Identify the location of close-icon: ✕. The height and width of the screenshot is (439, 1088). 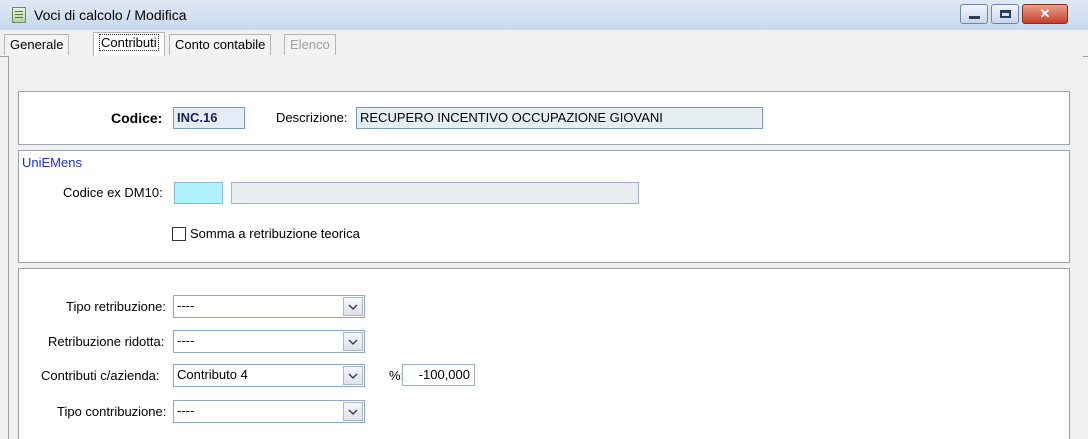
(1045, 13).